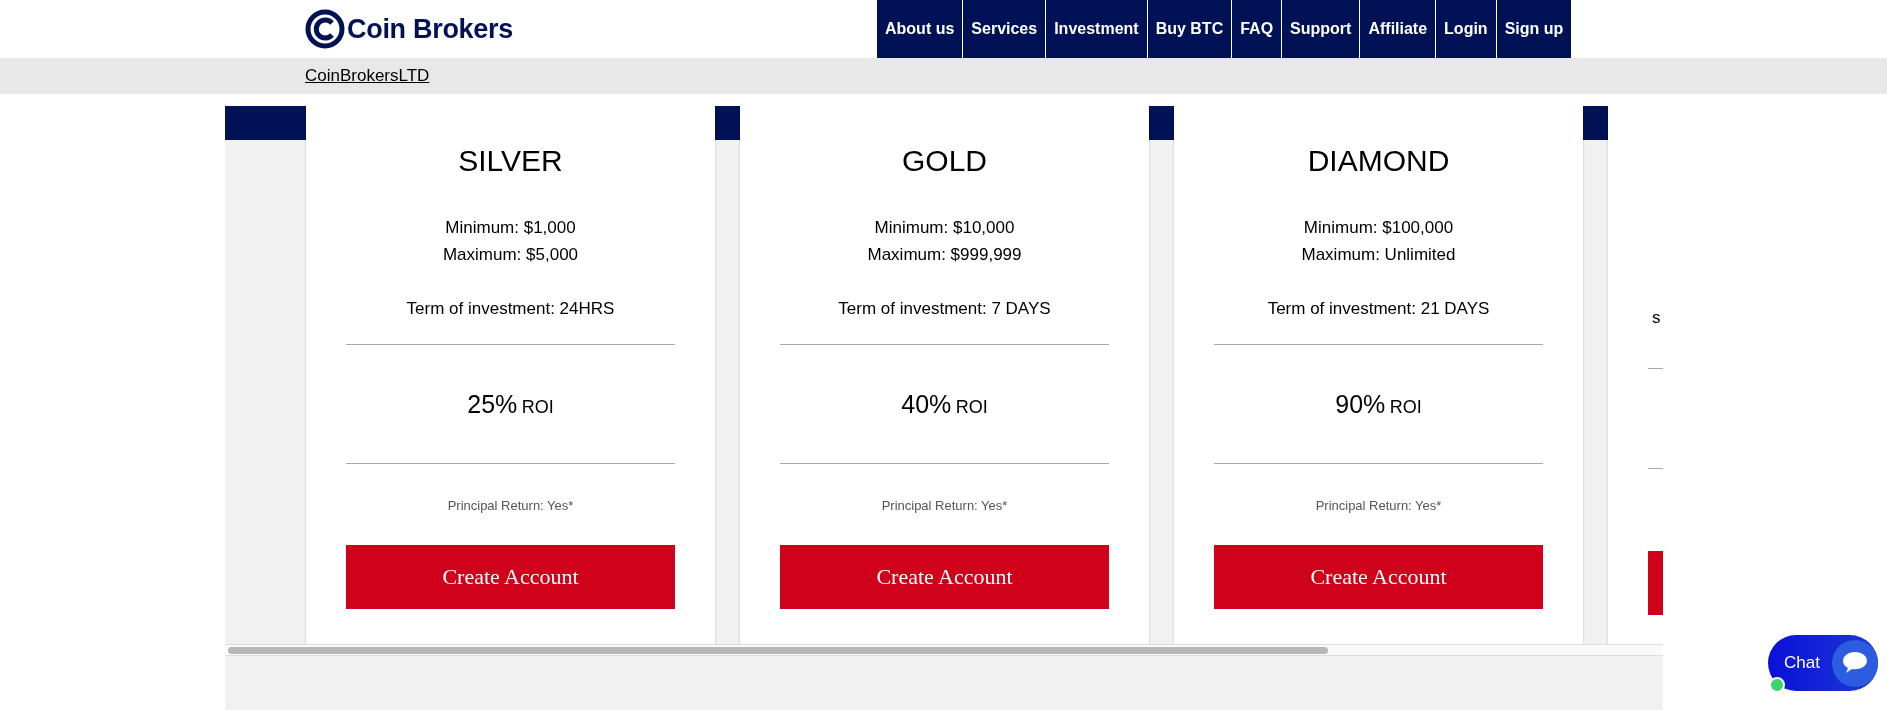 The height and width of the screenshot is (710, 1887). What do you see at coordinates (1378, 255) in the screenshot?
I see `plan-maximum: Maximum: Unlimited` at bounding box center [1378, 255].